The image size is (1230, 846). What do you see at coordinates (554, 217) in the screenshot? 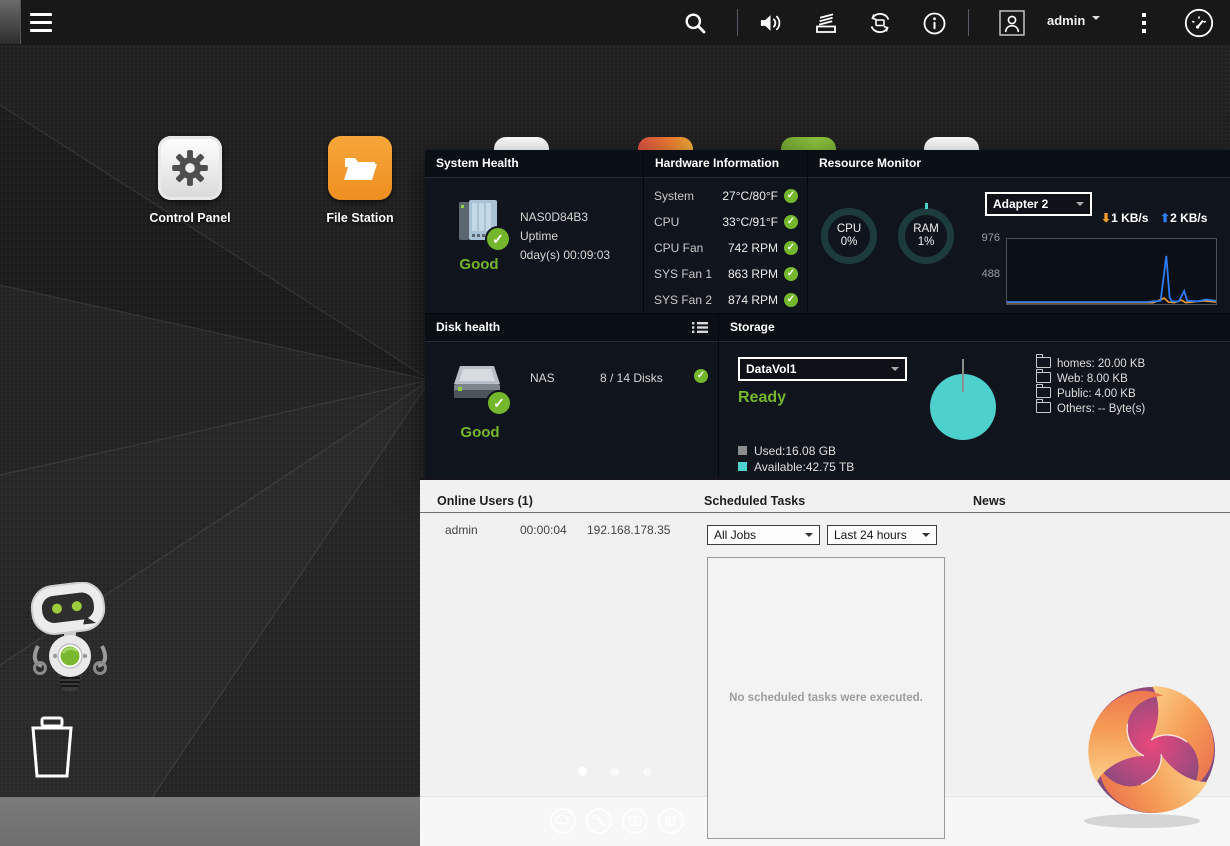
I see `device-name: NAS0D84B3` at bounding box center [554, 217].